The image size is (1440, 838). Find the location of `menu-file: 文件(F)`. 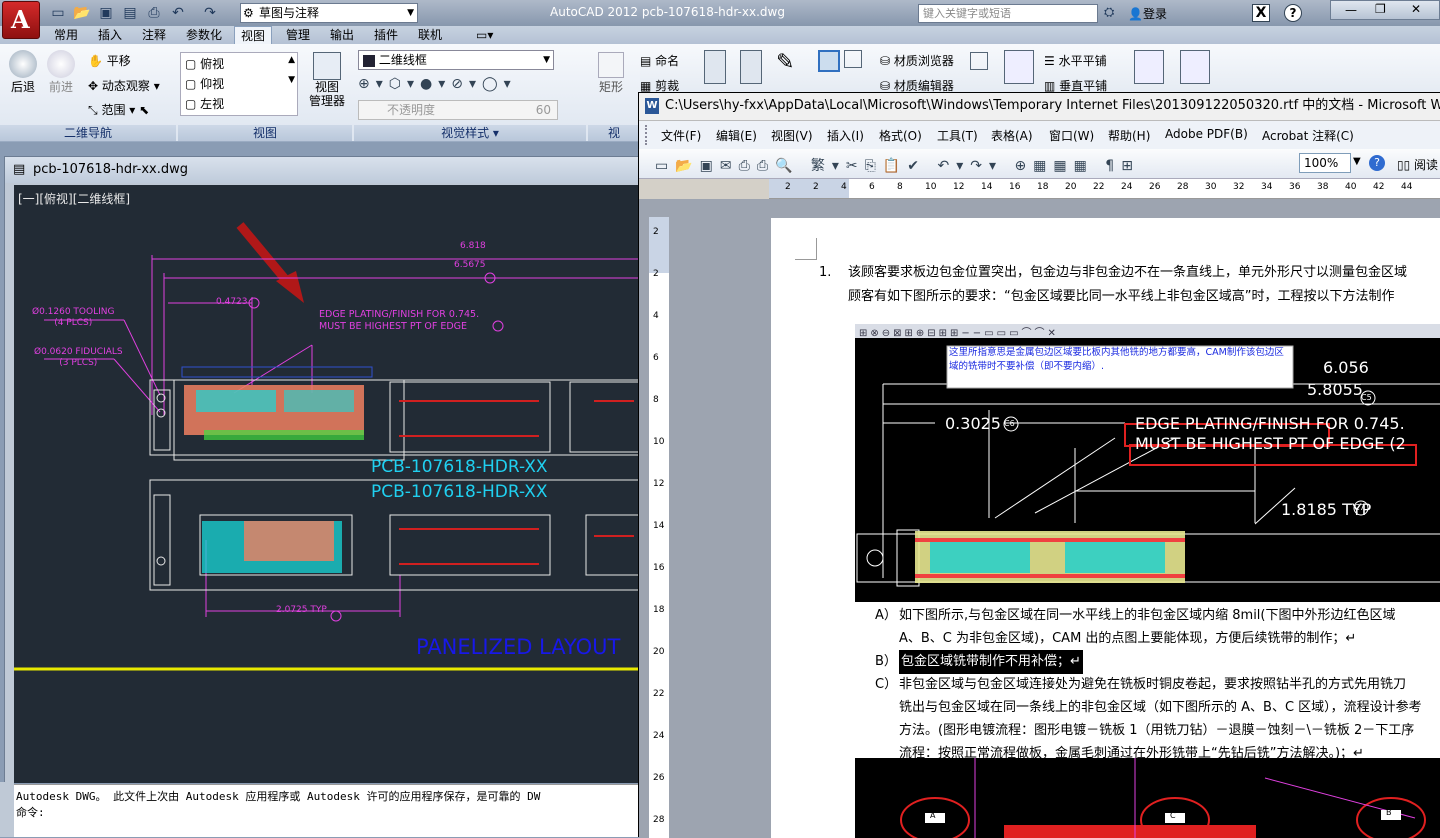

menu-file: 文件(F) is located at coordinates (681, 135).